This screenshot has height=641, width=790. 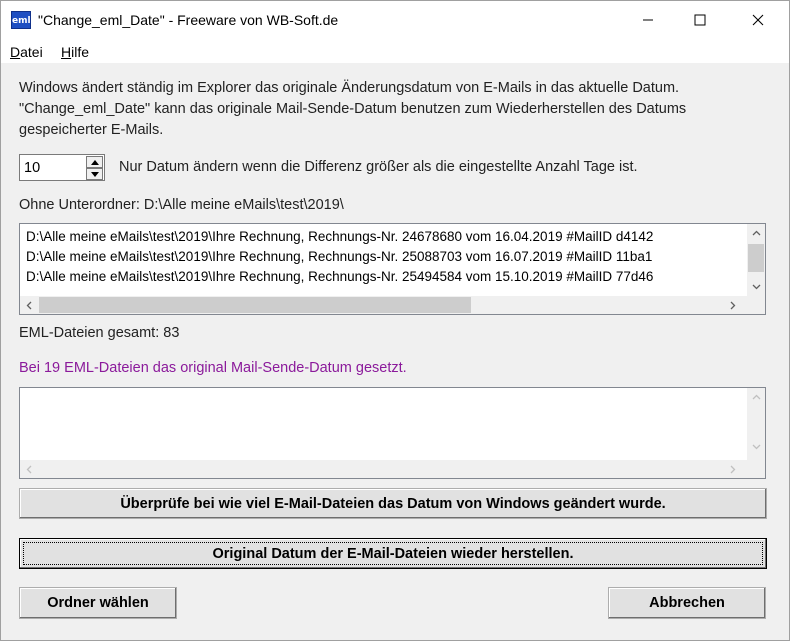 I want to click on file-list-vscrollbar, so click(x=756, y=260).